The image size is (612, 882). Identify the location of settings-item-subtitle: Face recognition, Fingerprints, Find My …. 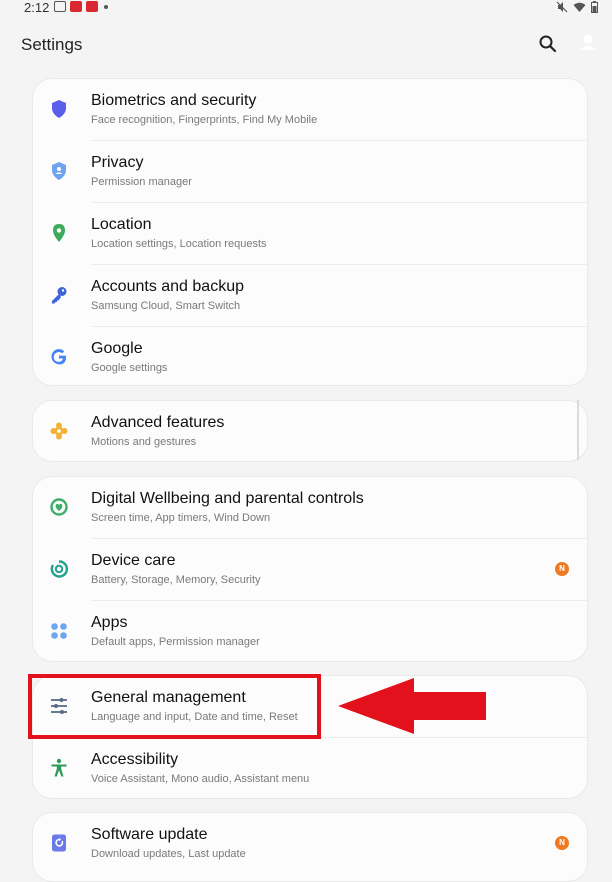
(204, 120).